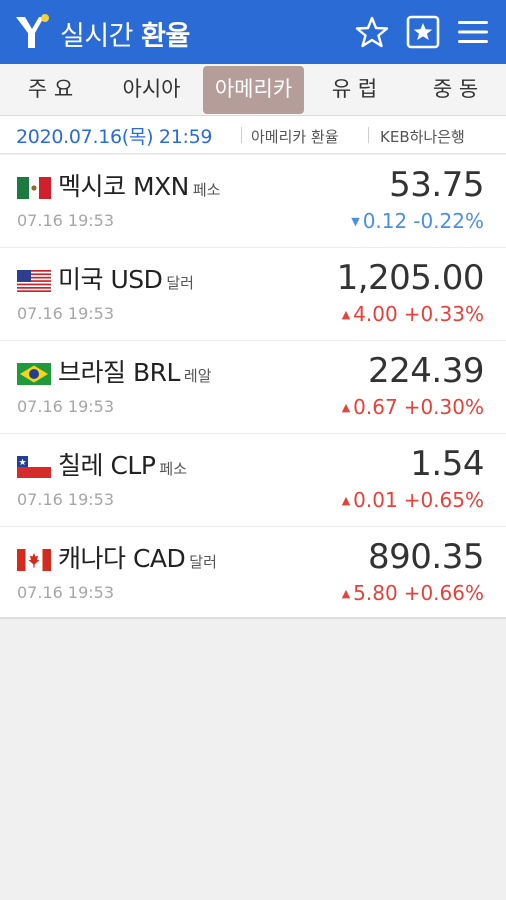 The height and width of the screenshot is (900, 506). I want to click on currency-name: 칠레 CLP 페소, so click(123, 465).